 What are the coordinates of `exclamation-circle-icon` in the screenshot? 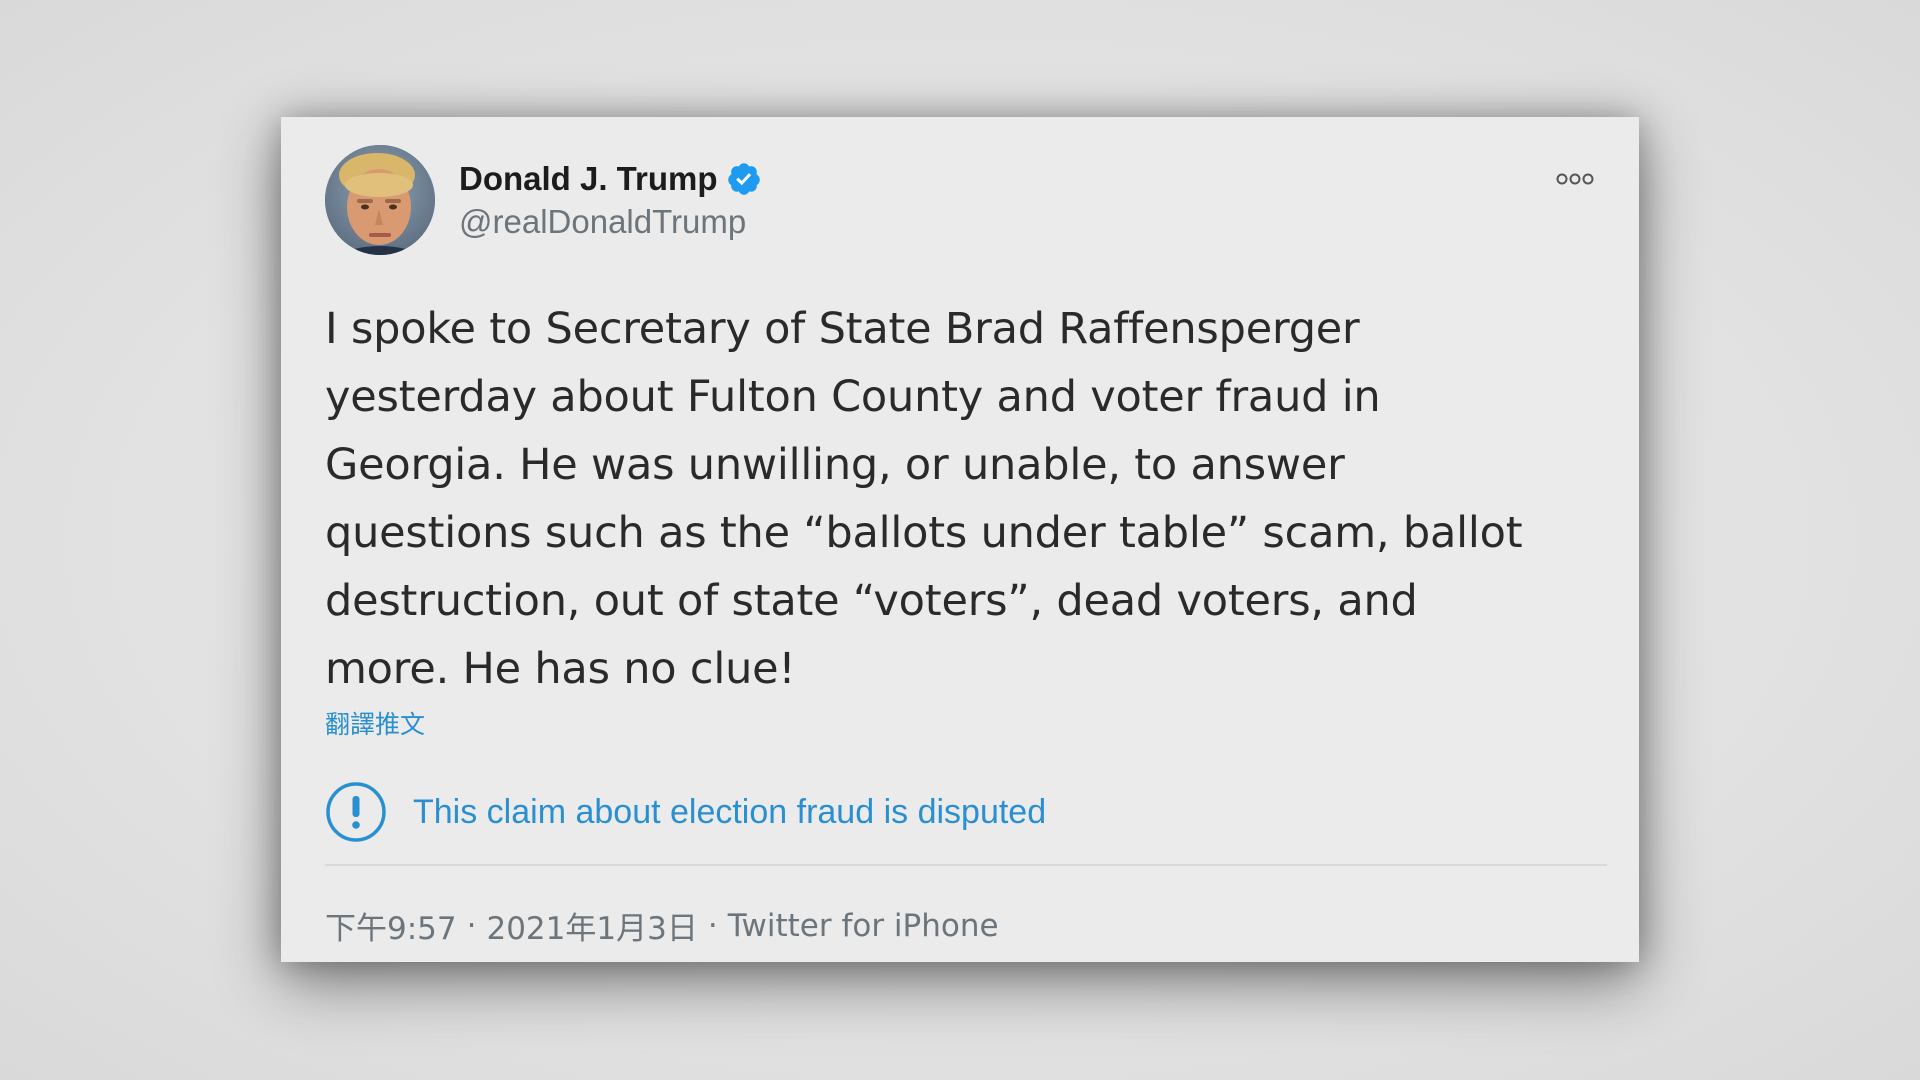 It's located at (356, 812).